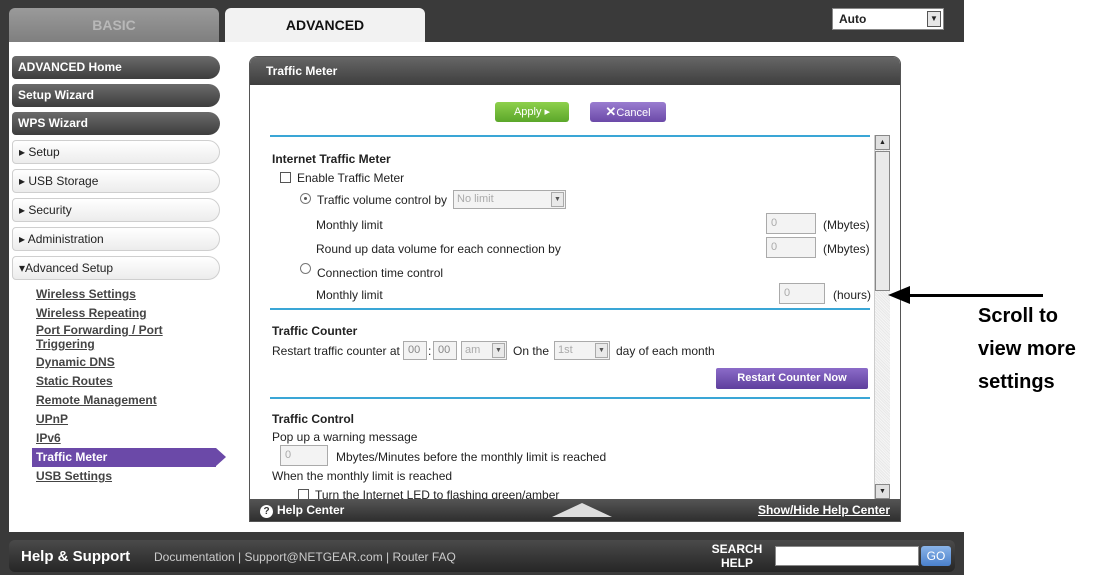  What do you see at coordinates (532, 112) in the screenshot?
I see `apply-button: Apply ▸` at bounding box center [532, 112].